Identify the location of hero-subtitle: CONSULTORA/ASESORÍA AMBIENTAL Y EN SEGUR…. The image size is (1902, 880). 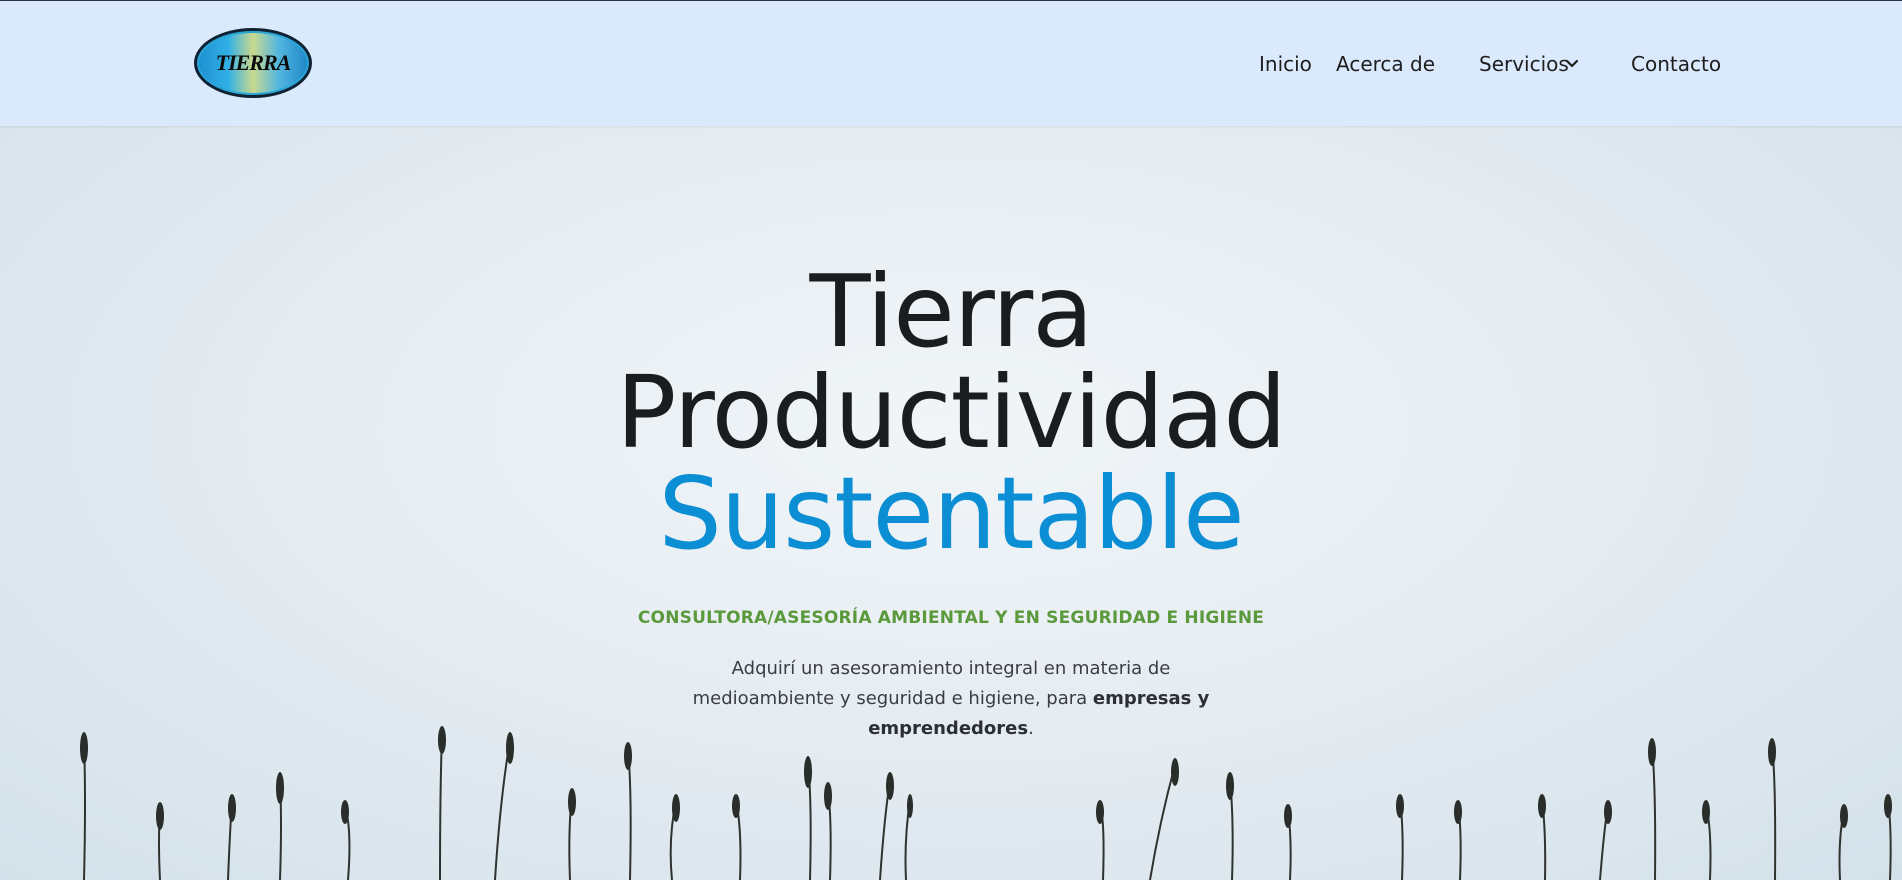
(951, 618).